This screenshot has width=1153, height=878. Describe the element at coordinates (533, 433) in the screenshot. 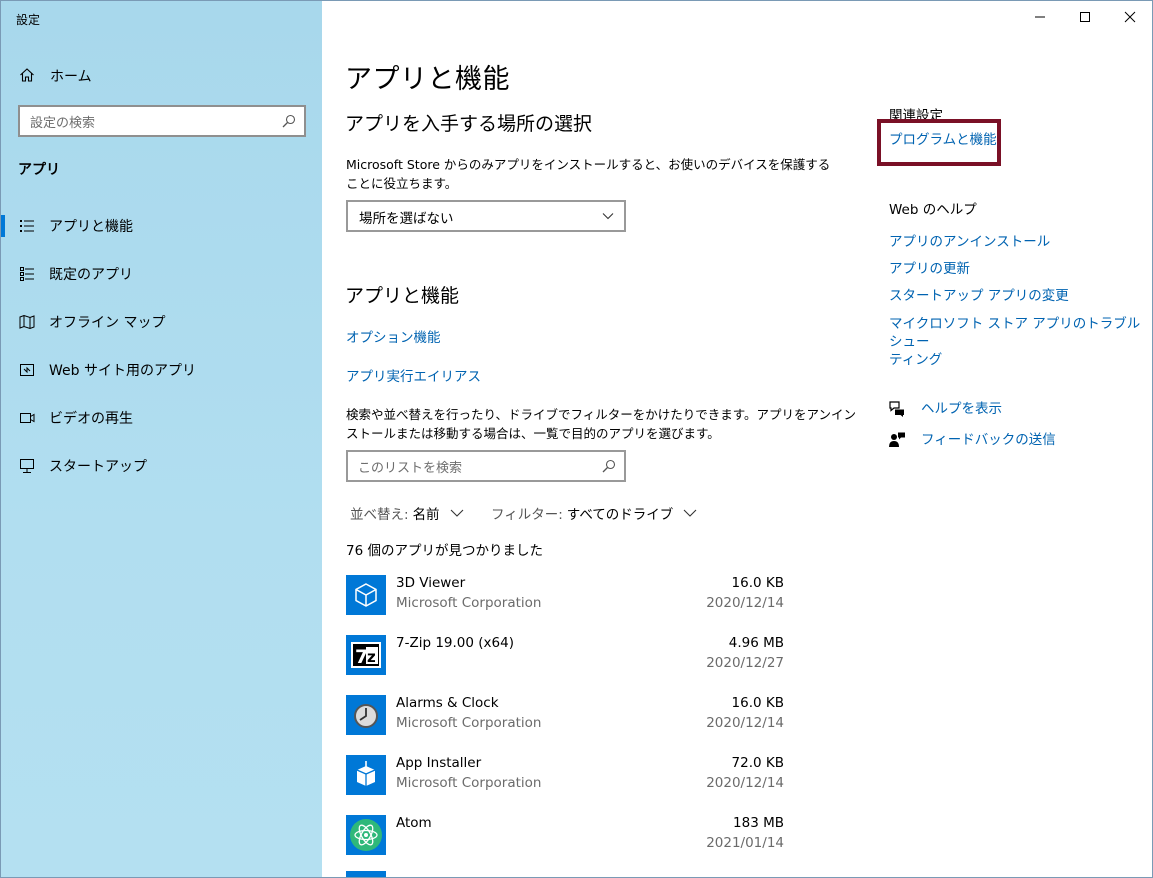

I see `apps-description-line: ストールまたは移動する場合は、一覧で目的のアプリを選びます。` at that location.